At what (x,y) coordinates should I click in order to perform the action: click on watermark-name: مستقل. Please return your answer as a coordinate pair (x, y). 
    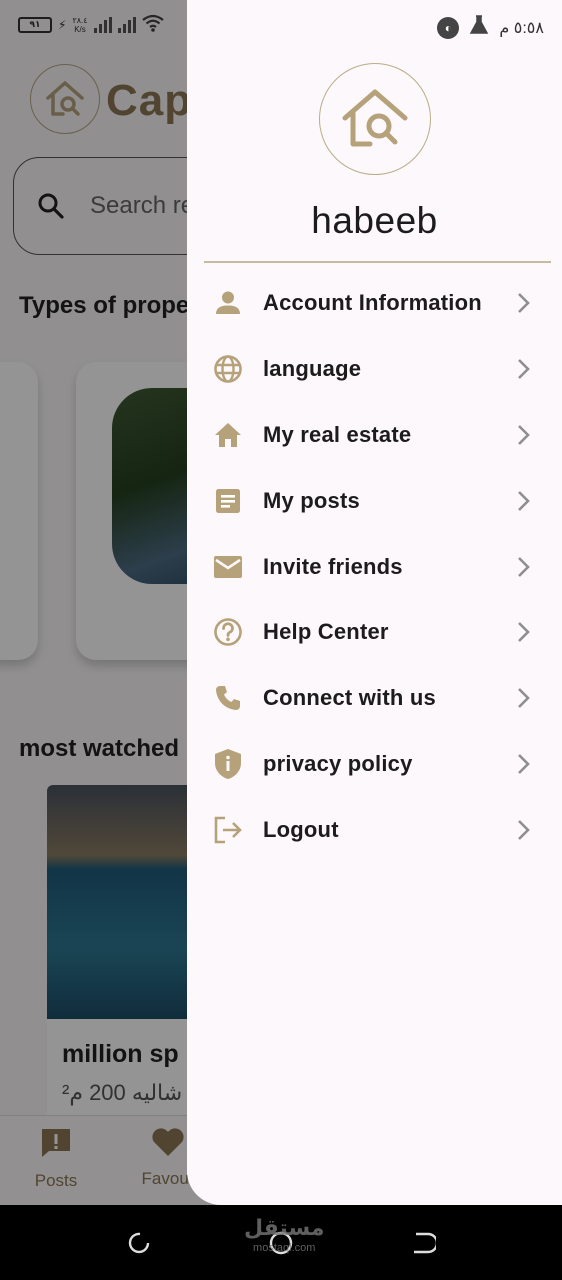
    Looking at the image, I should click on (284, 1227).